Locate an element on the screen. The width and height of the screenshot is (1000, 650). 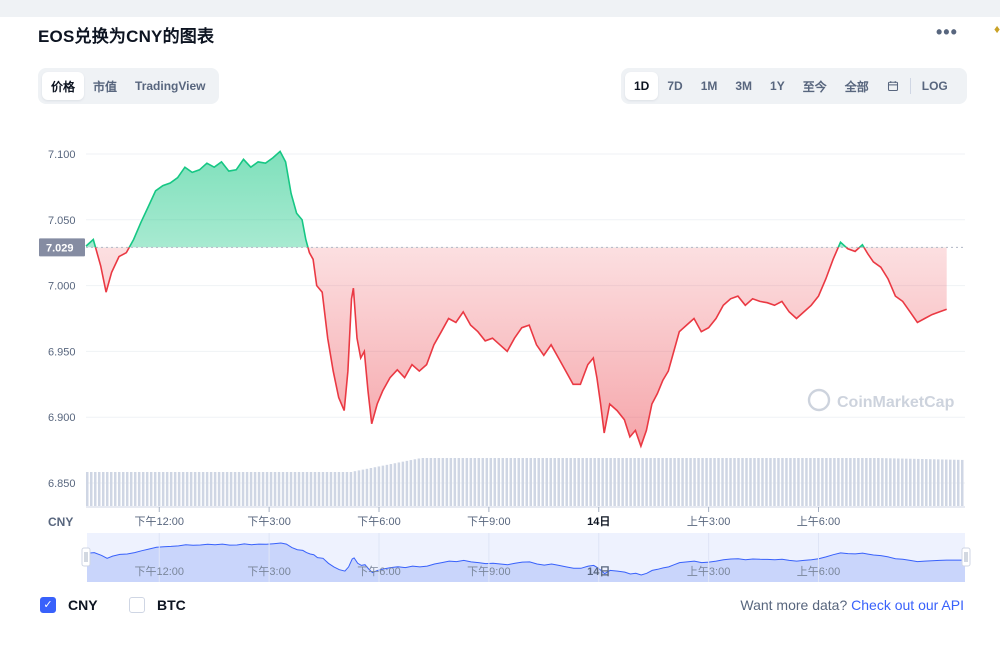
api-link: Check out our API is located at coordinates (907, 605).